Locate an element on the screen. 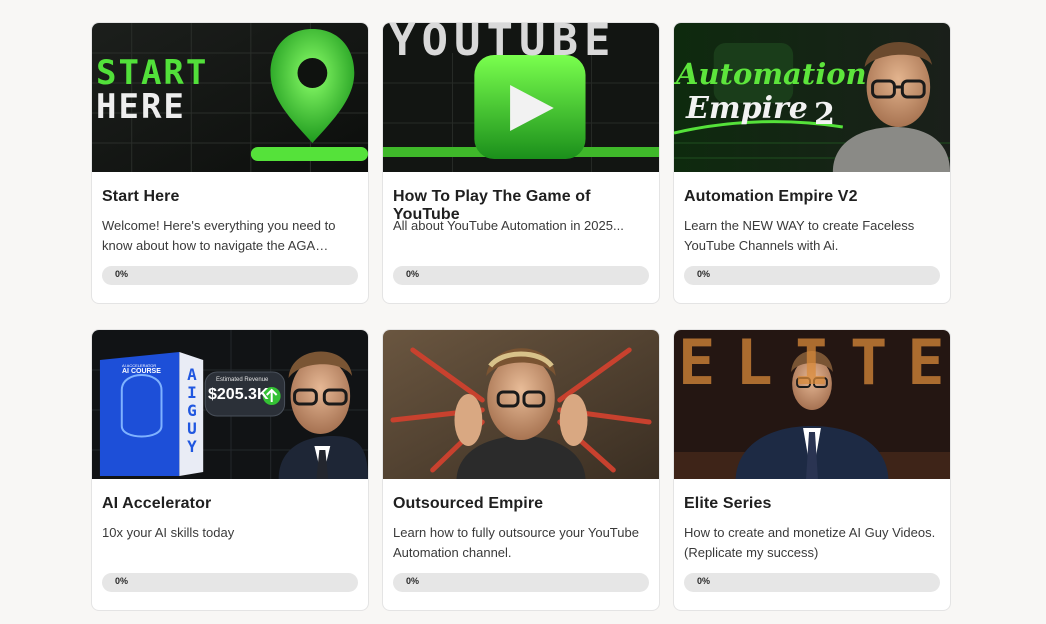  thumbnail-text-automation: Automation is located at coordinates (771, 74).